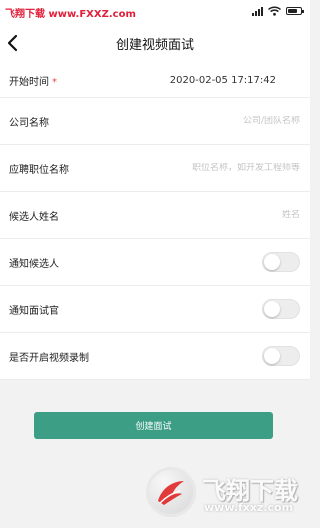 The image size is (320, 528). I want to click on candidate-input, so click(225, 215).